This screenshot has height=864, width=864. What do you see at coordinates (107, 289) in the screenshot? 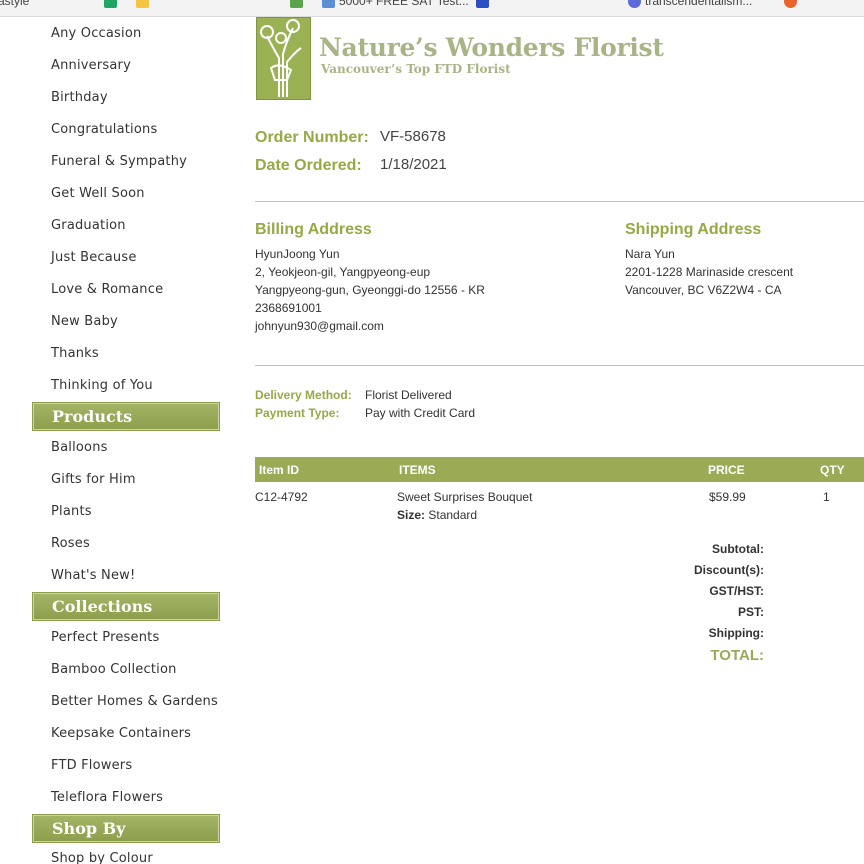
I see `sidebar-item-love-romance: Love & Romance` at bounding box center [107, 289].